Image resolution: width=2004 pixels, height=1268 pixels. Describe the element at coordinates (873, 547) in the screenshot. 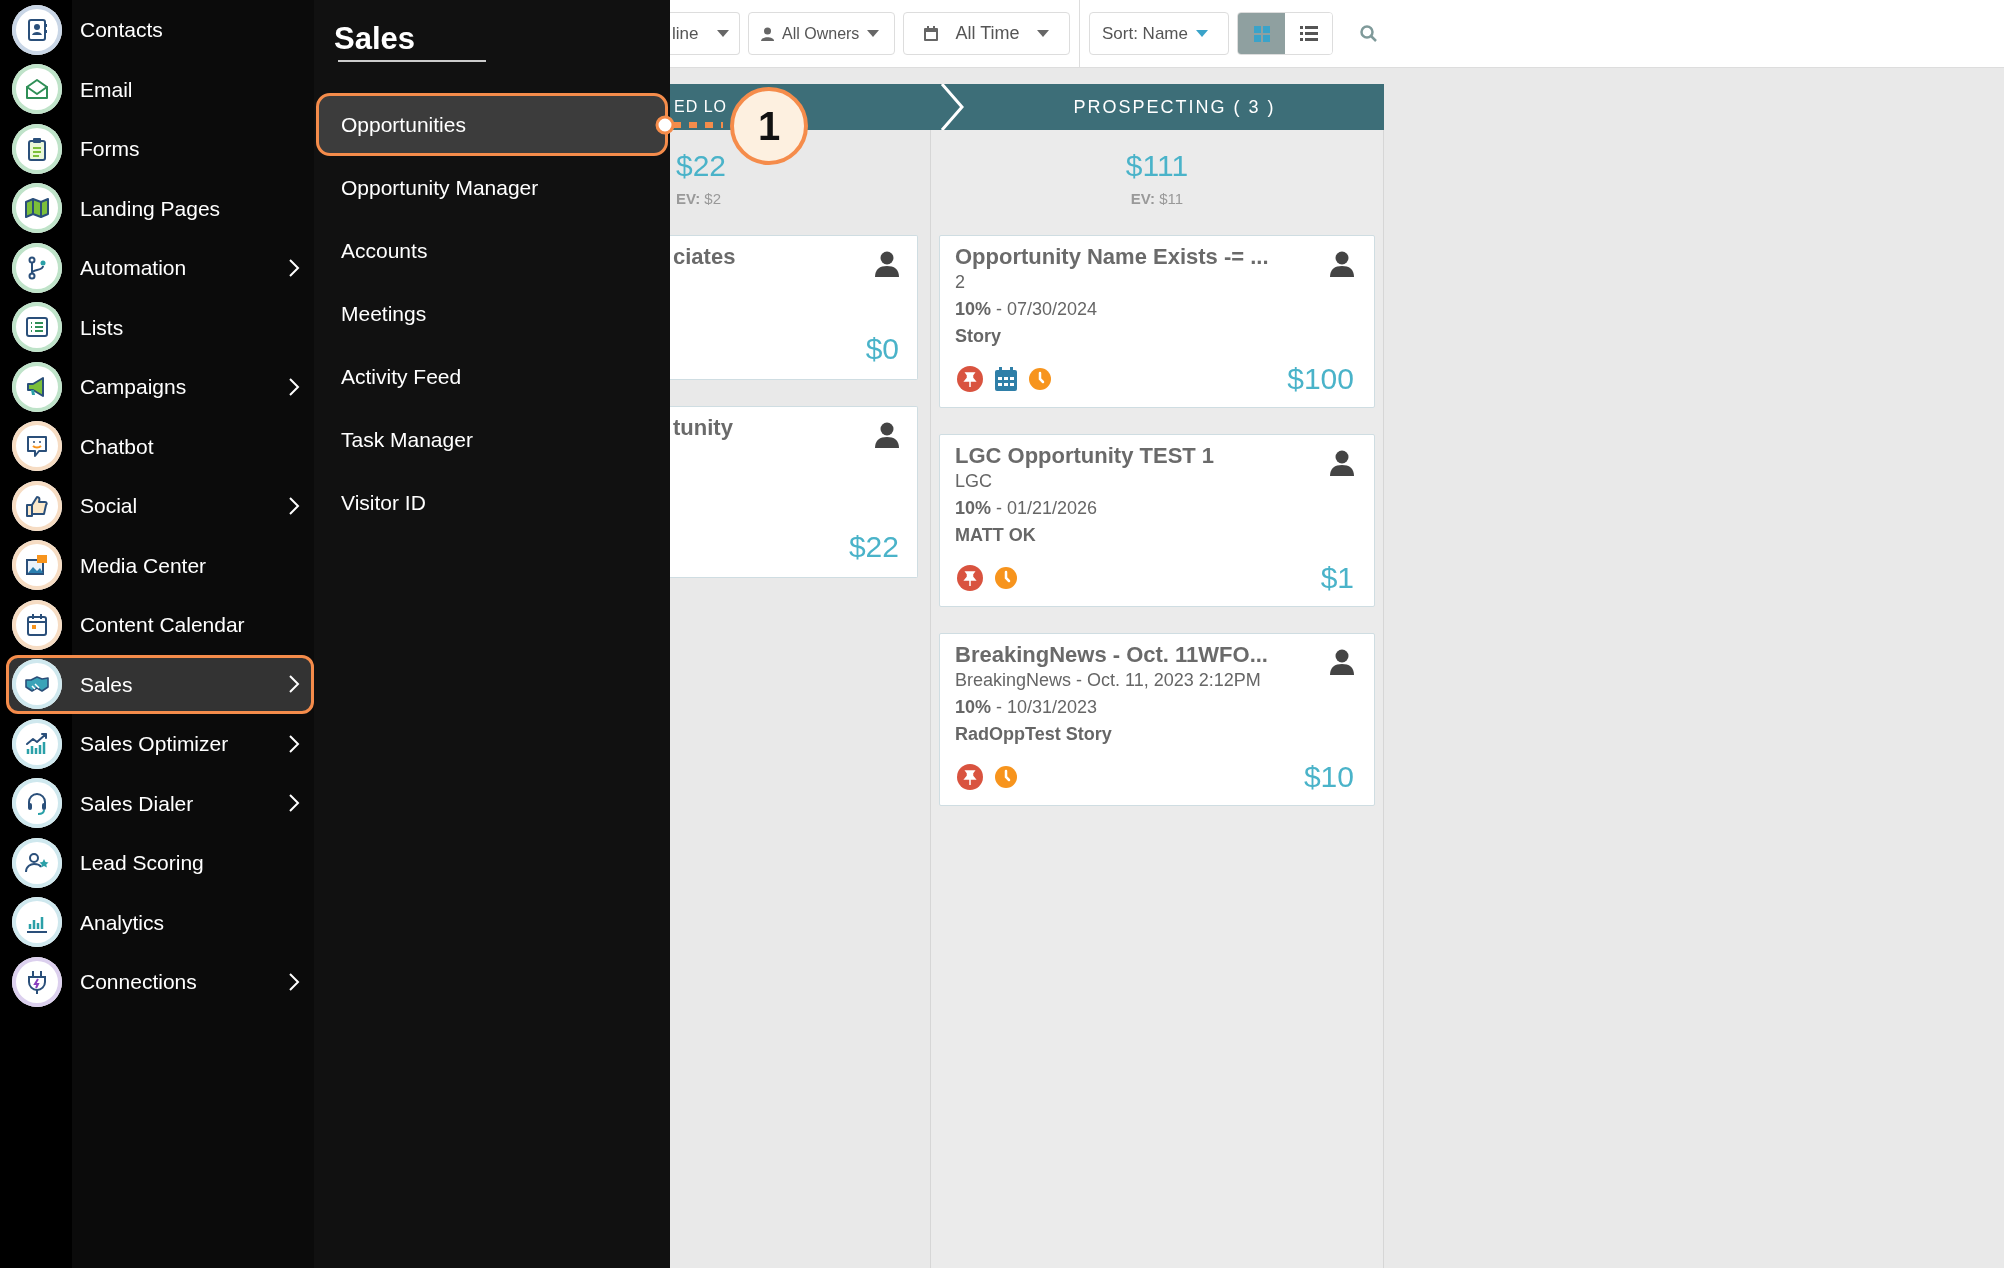

I see `card-amount: $22` at that location.